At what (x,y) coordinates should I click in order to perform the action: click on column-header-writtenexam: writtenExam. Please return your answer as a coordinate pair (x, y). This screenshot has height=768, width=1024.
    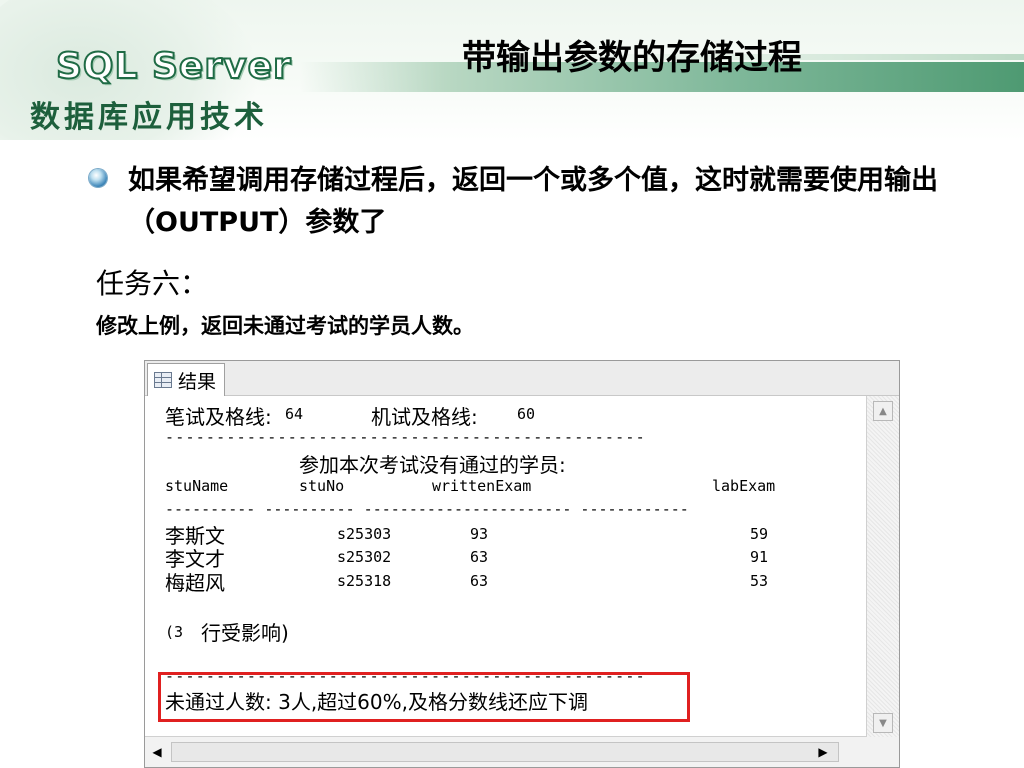
    Looking at the image, I should click on (482, 486).